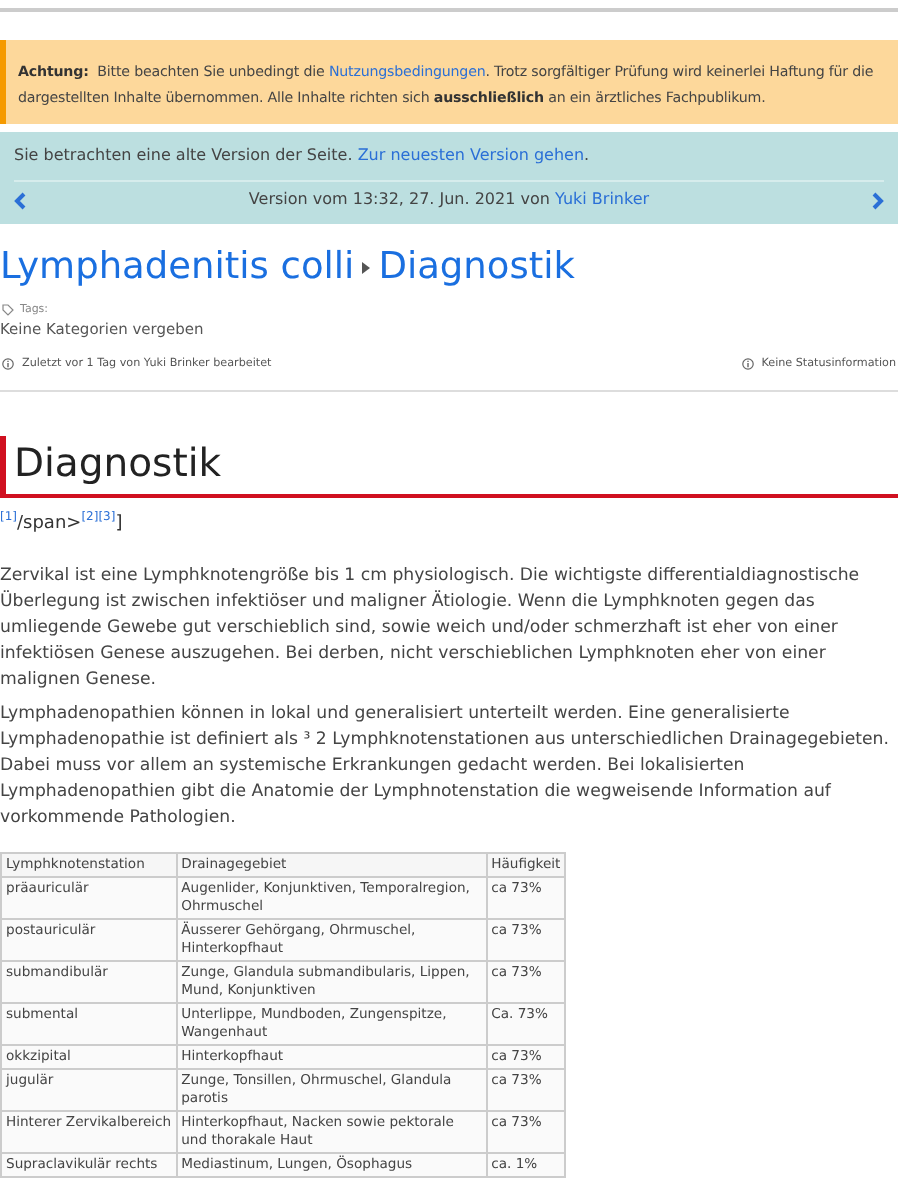 The height and width of the screenshot is (1198, 898). What do you see at coordinates (8, 517) in the screenshot?
I see `reference-link: [1]` at bounding box center [8, 517].